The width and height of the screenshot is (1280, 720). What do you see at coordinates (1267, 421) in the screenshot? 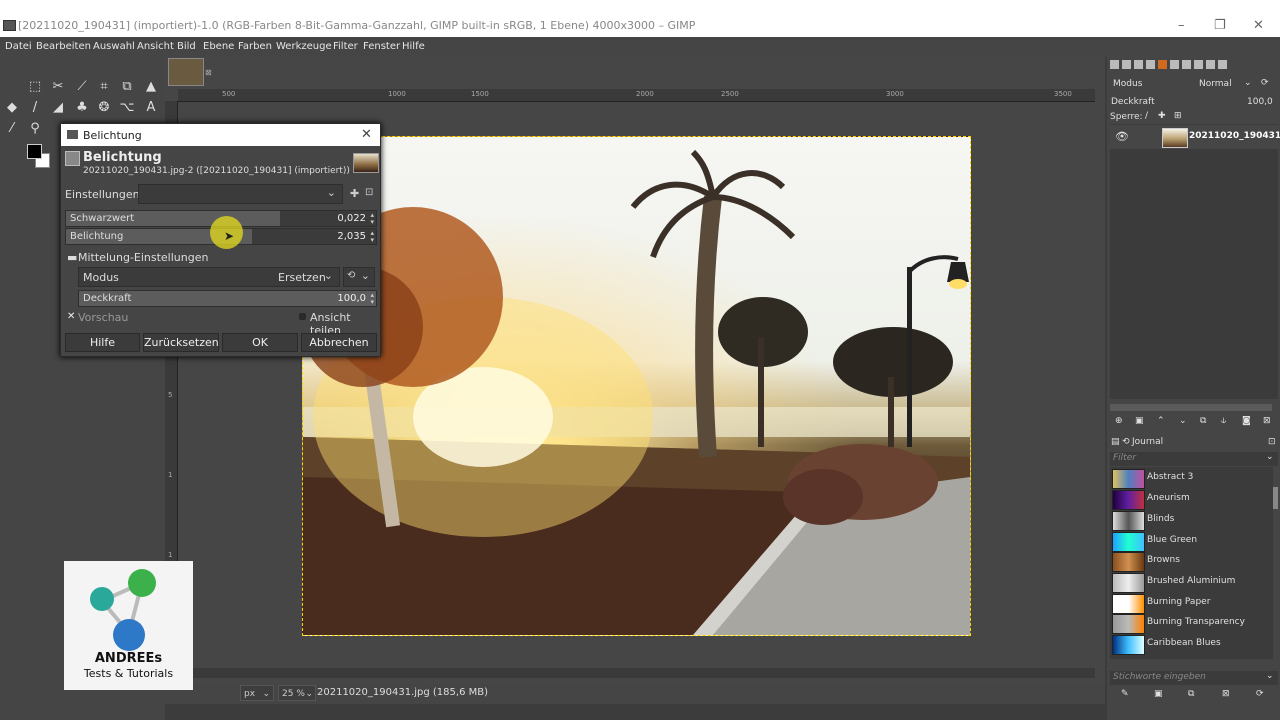
I see `delete-layer-icon: ⊠` at bounding box center [1267, 421].